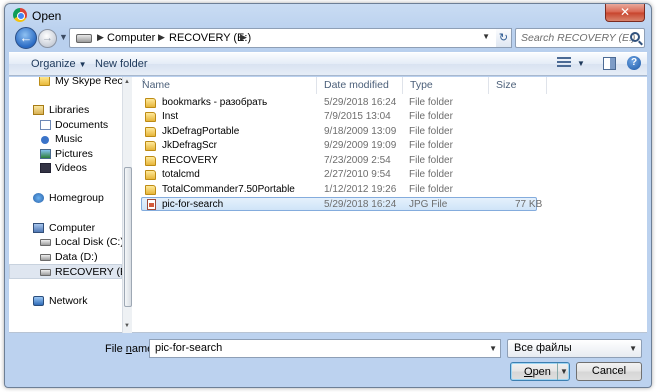 Image resolution: width=657 pixels, height=392 pixels. What do you see at coordinates (121, 64) in the screenshot?
I see `new-folder-button: New folder` at bounding box center [121, 64].